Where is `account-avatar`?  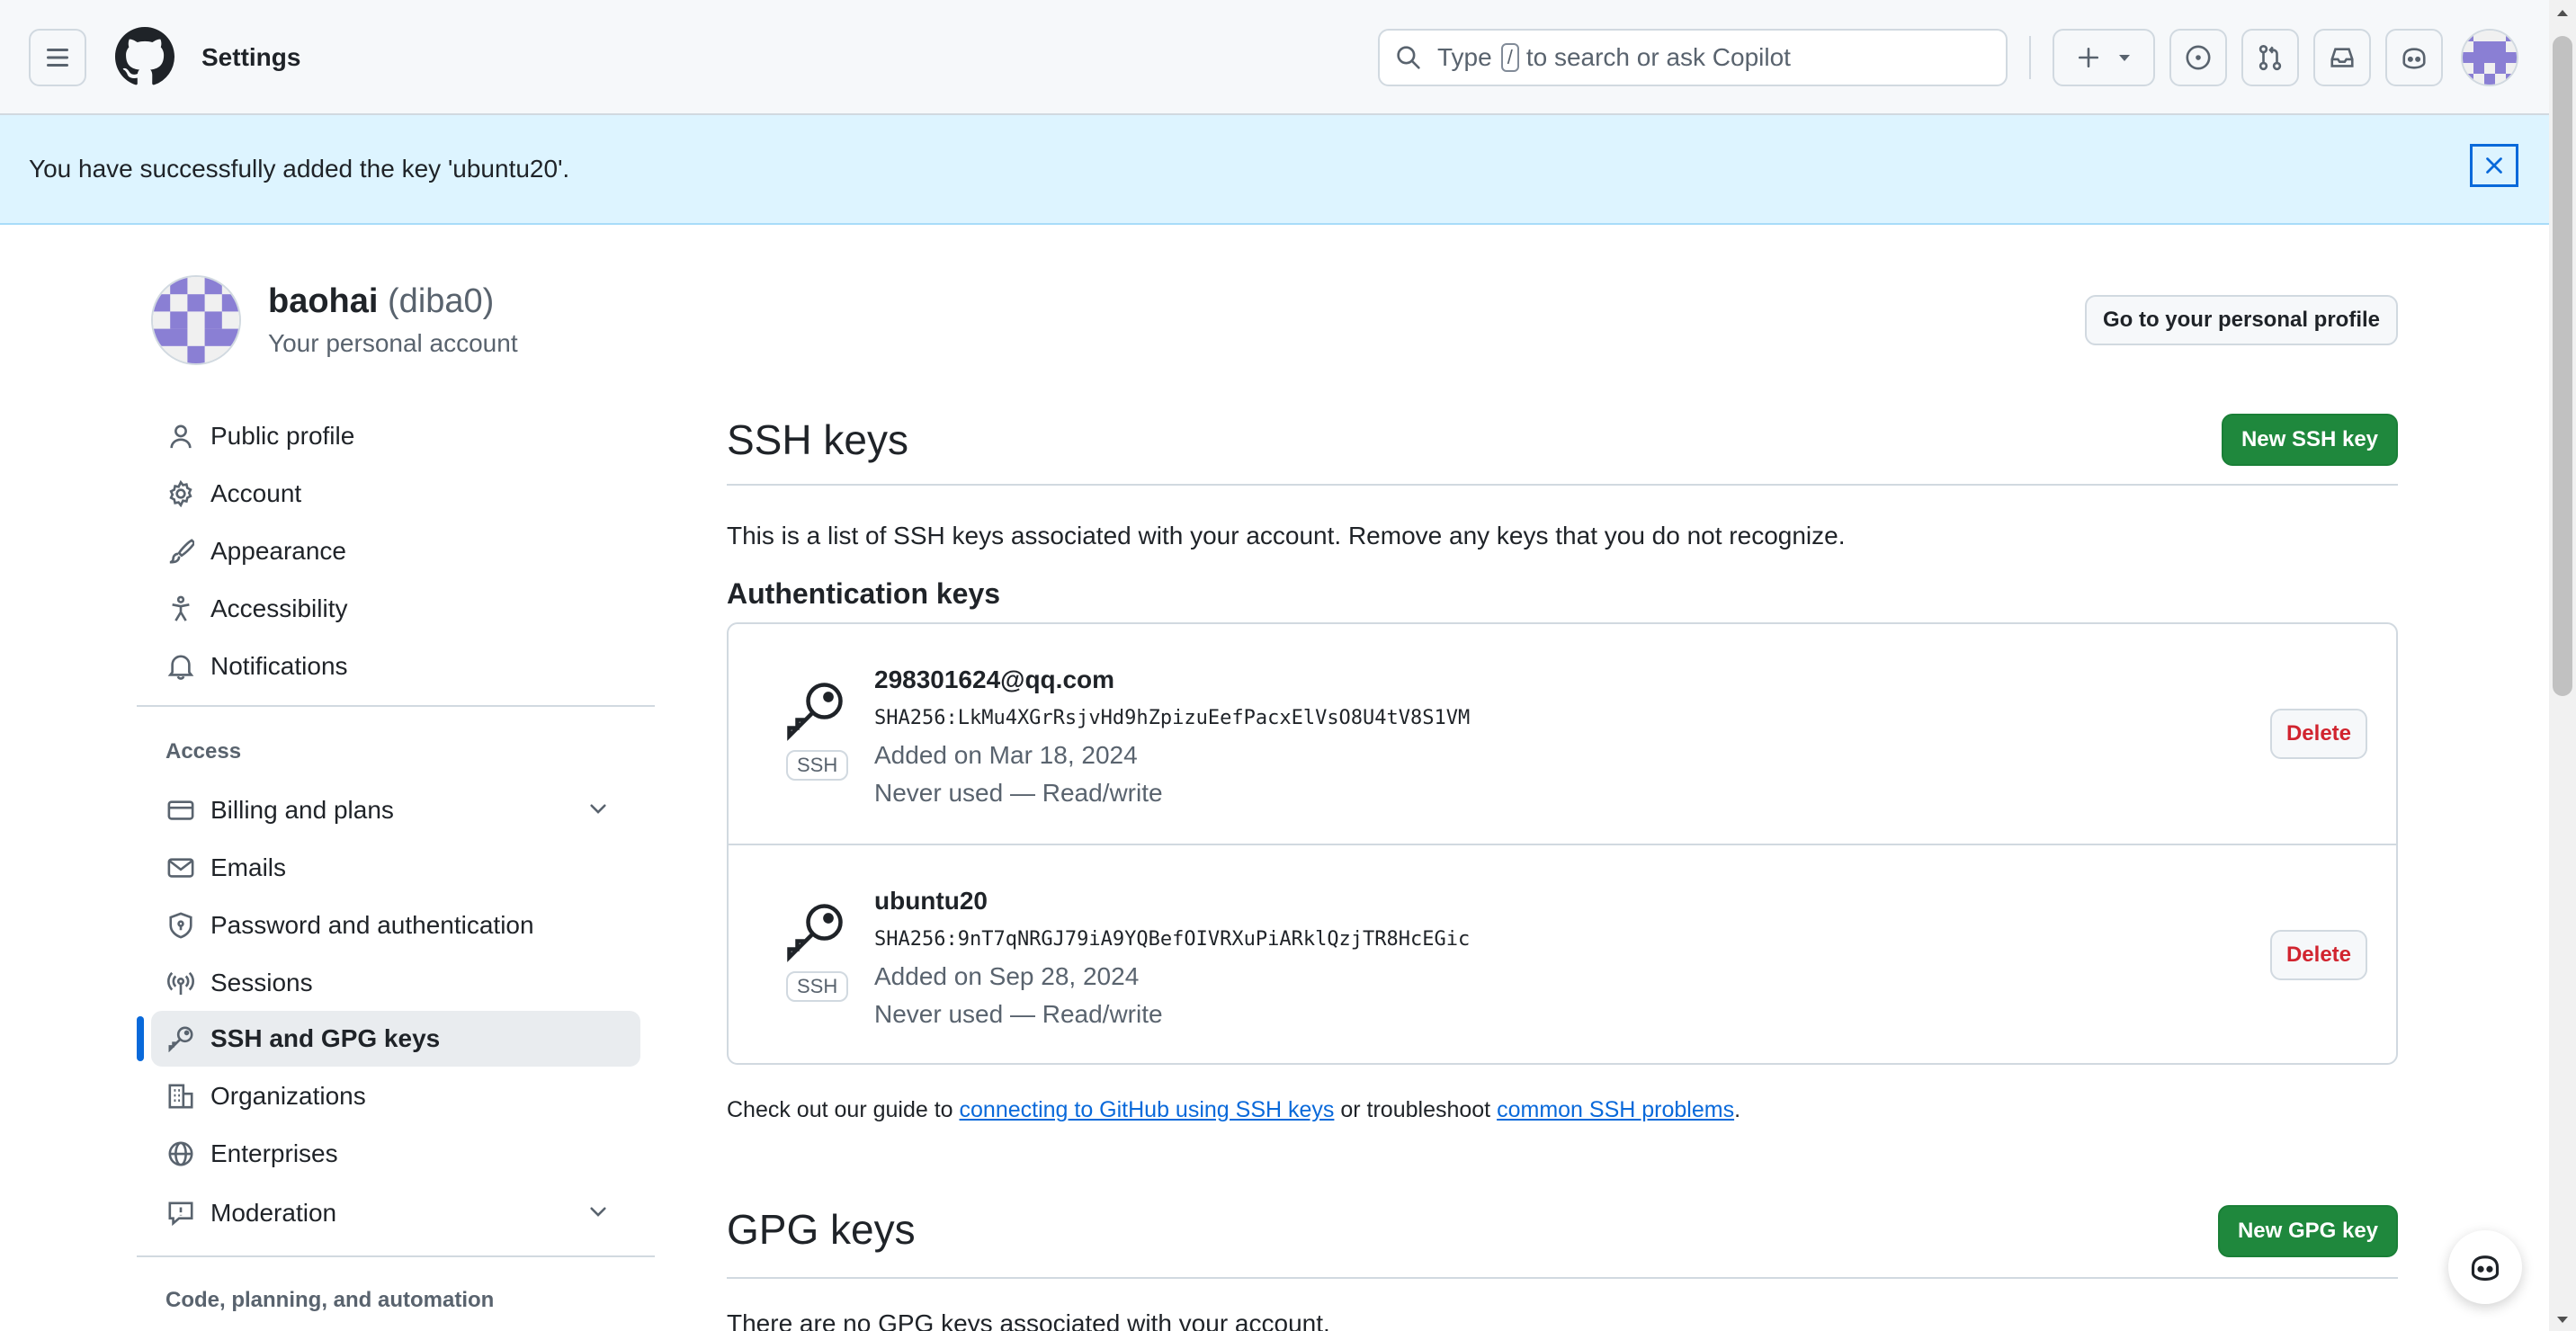
account-avatar is located at coordinates (196, 320).